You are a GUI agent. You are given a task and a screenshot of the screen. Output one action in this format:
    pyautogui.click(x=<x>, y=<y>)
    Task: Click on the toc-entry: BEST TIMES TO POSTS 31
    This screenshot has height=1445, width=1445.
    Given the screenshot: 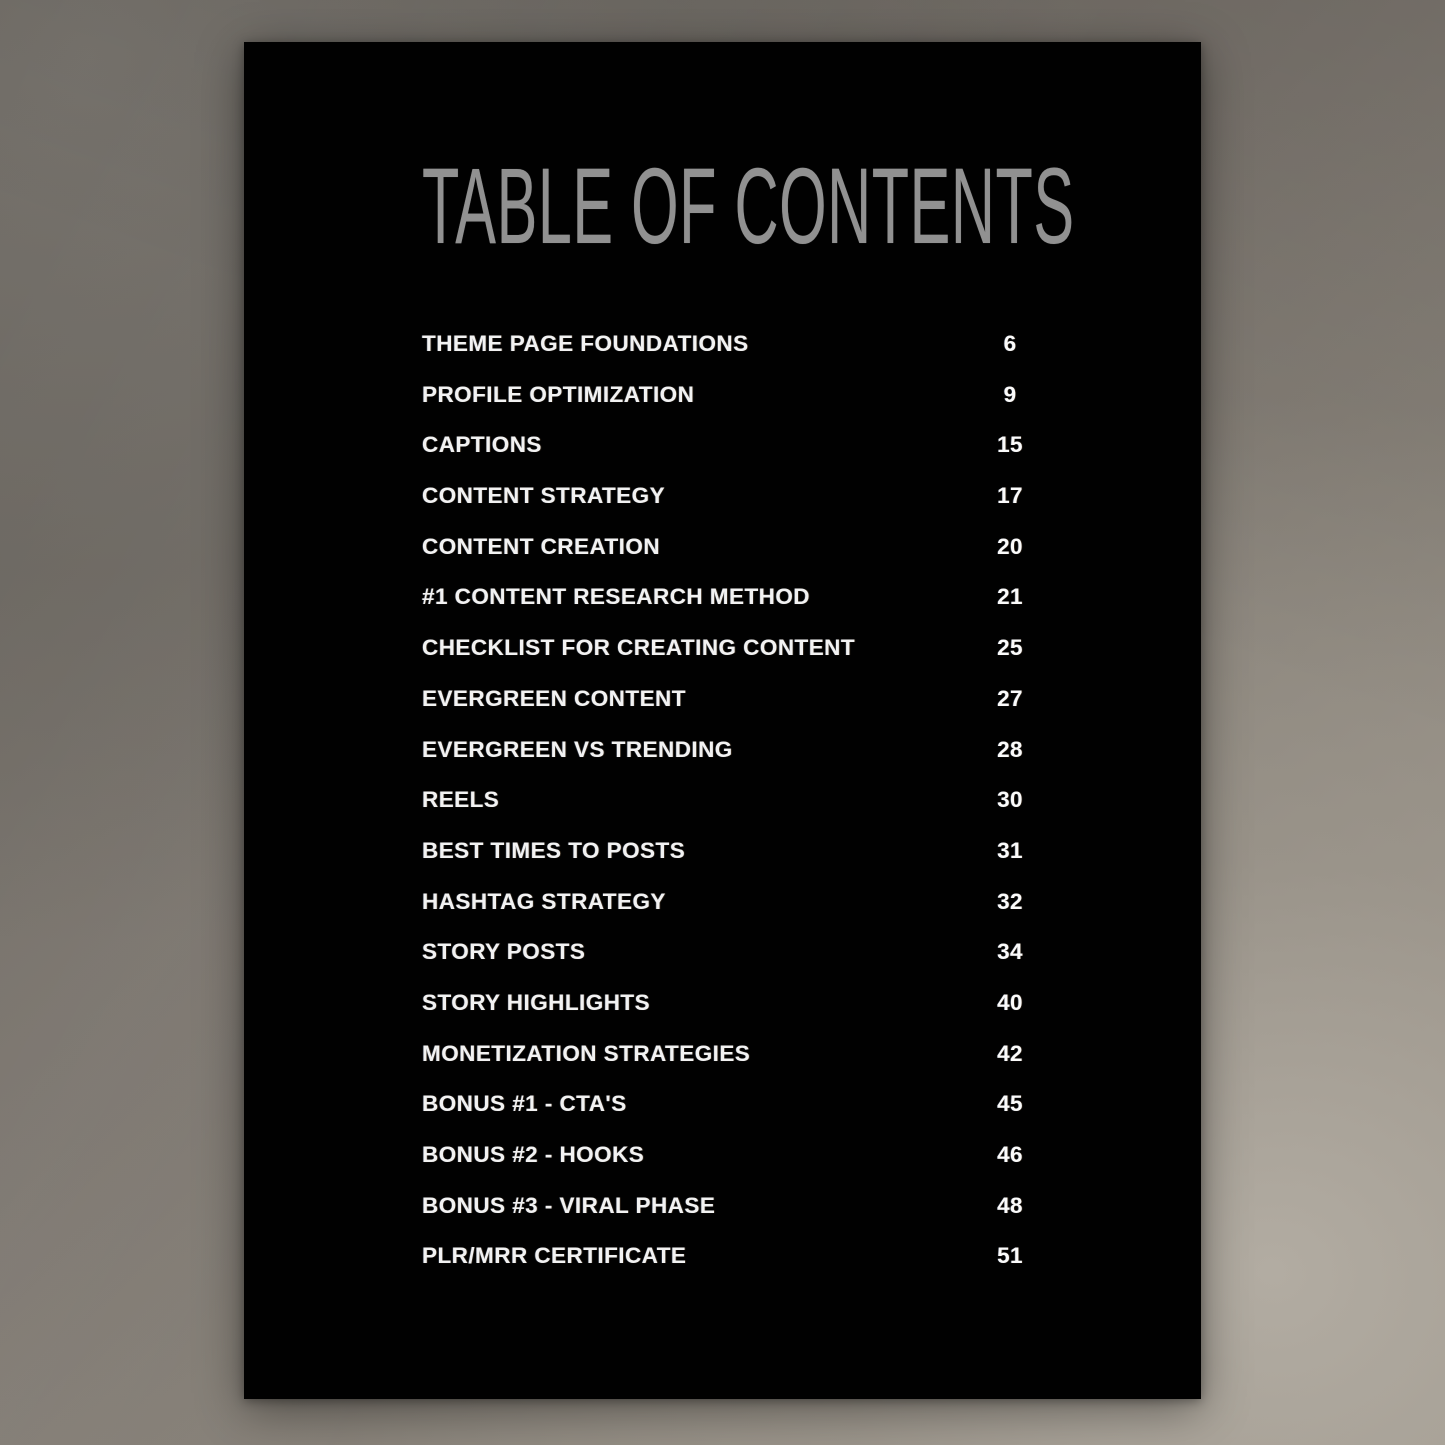 What is the action you would take?
    pyautogui.click(x=722, y=863)
    